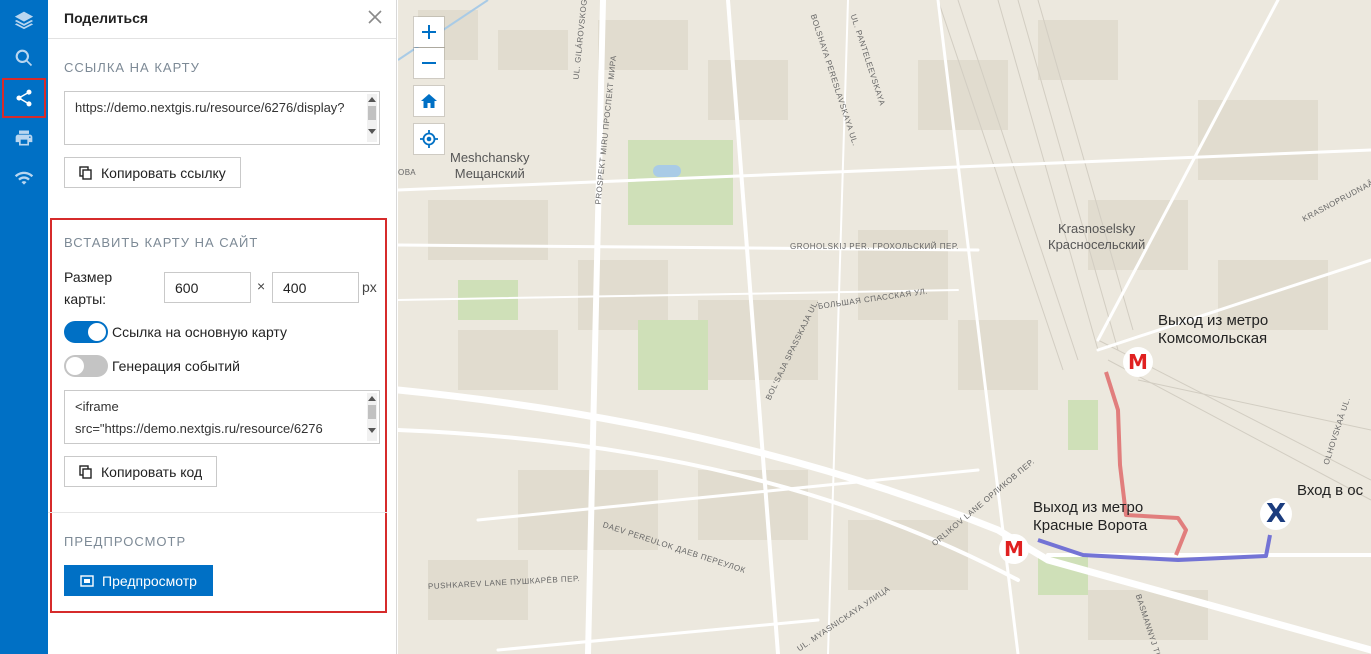 The image size is (1371, 654). What do you see at coordinates (1097, 244) in the screenshot?
I see `district-cyrillic: Красносельский` at bounding box center [1097, 244].